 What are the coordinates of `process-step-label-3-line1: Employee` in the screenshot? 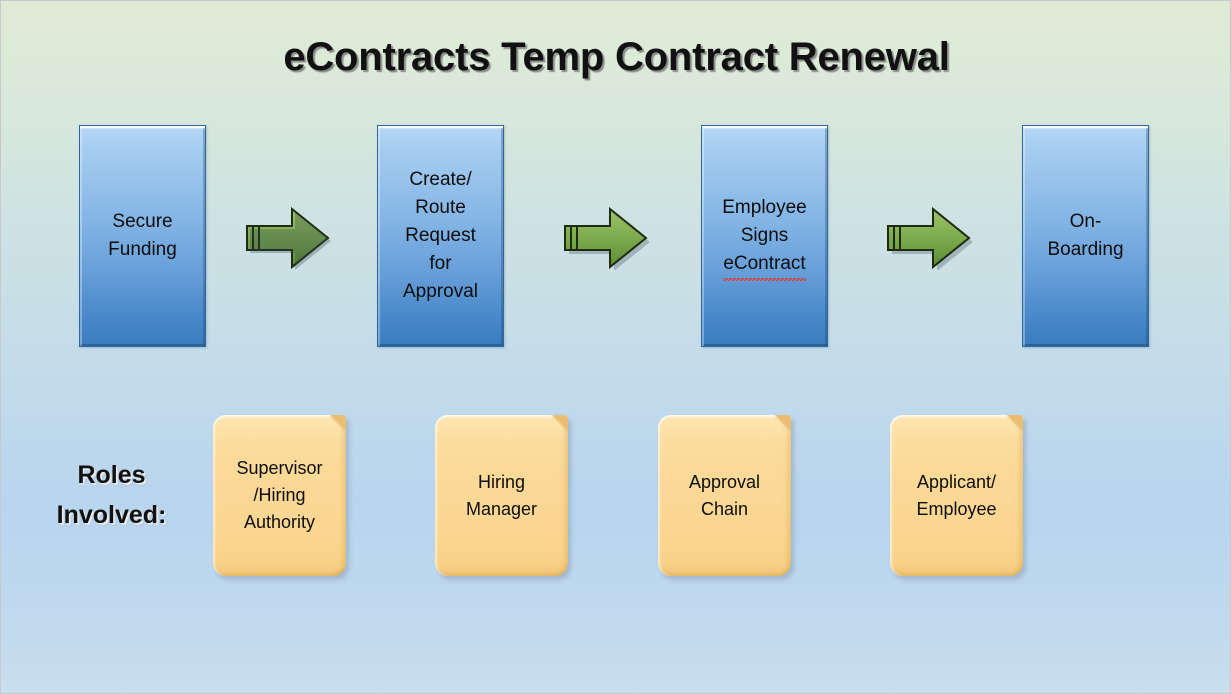 It's located at (764, 208).